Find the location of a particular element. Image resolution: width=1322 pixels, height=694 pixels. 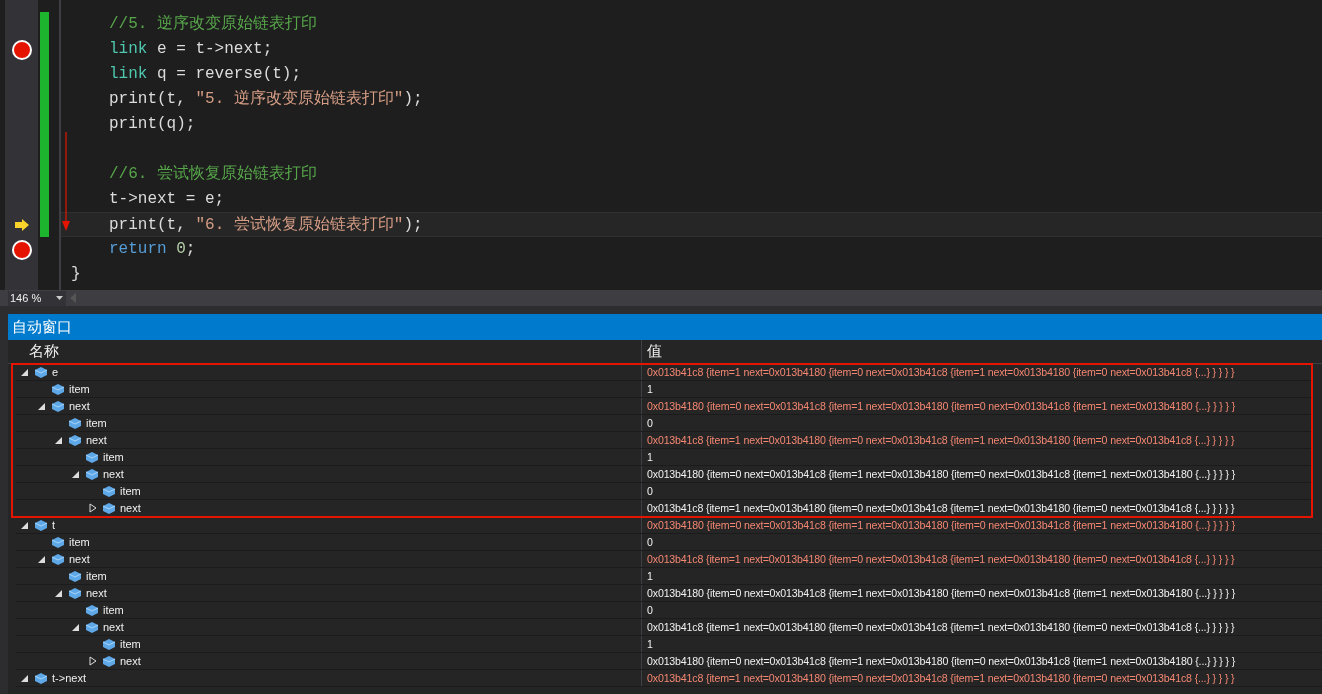

column-header: 值 is located at coordinates (654, 350).